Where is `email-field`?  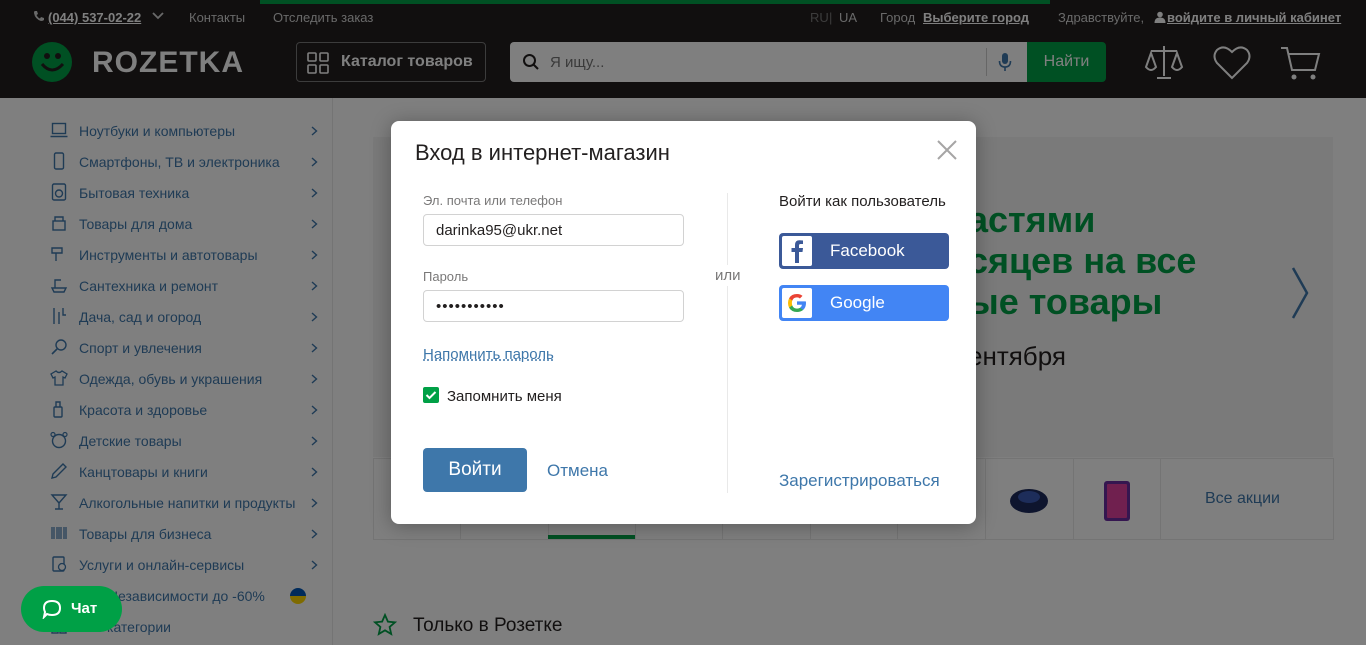 email-field is located at coordinates (553, 230).